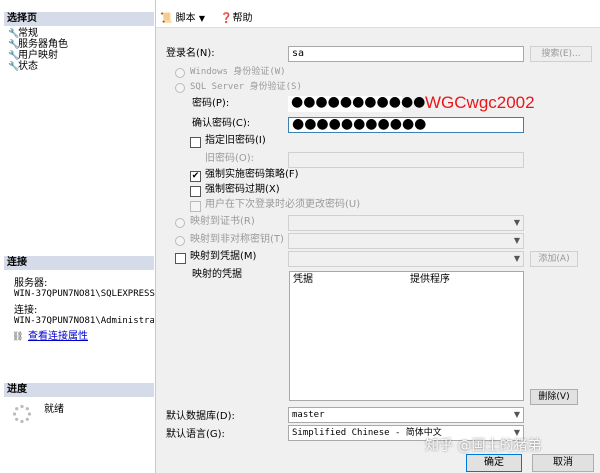 This screenshot has width=600, height=473. Describe the element at coordinates (84, 321) in the screenshot. I see `connection-value: WIN-37QPUN7NO81\Administrat` at that location.